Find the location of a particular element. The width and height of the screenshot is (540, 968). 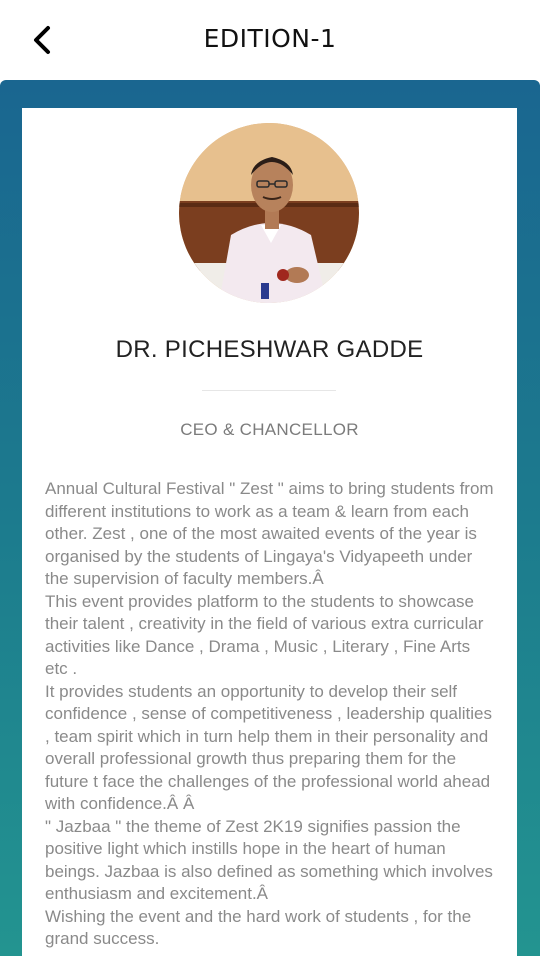

profile-photo is located at coordinates (269, 213).